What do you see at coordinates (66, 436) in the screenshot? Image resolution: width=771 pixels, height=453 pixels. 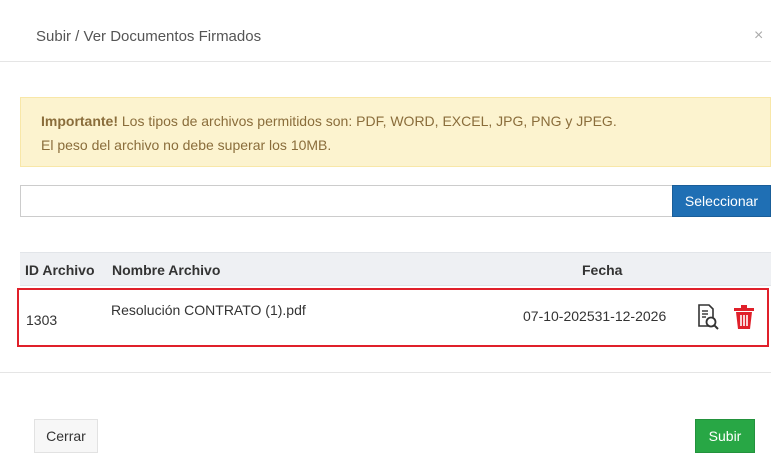 I see `close-button: Cerrar` at bounding box center [66, 436].